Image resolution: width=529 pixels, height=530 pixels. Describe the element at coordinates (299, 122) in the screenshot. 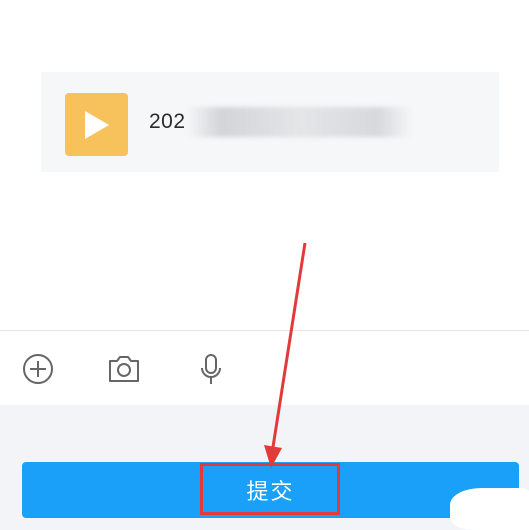

I see `redacted-filename-blur` at that location.